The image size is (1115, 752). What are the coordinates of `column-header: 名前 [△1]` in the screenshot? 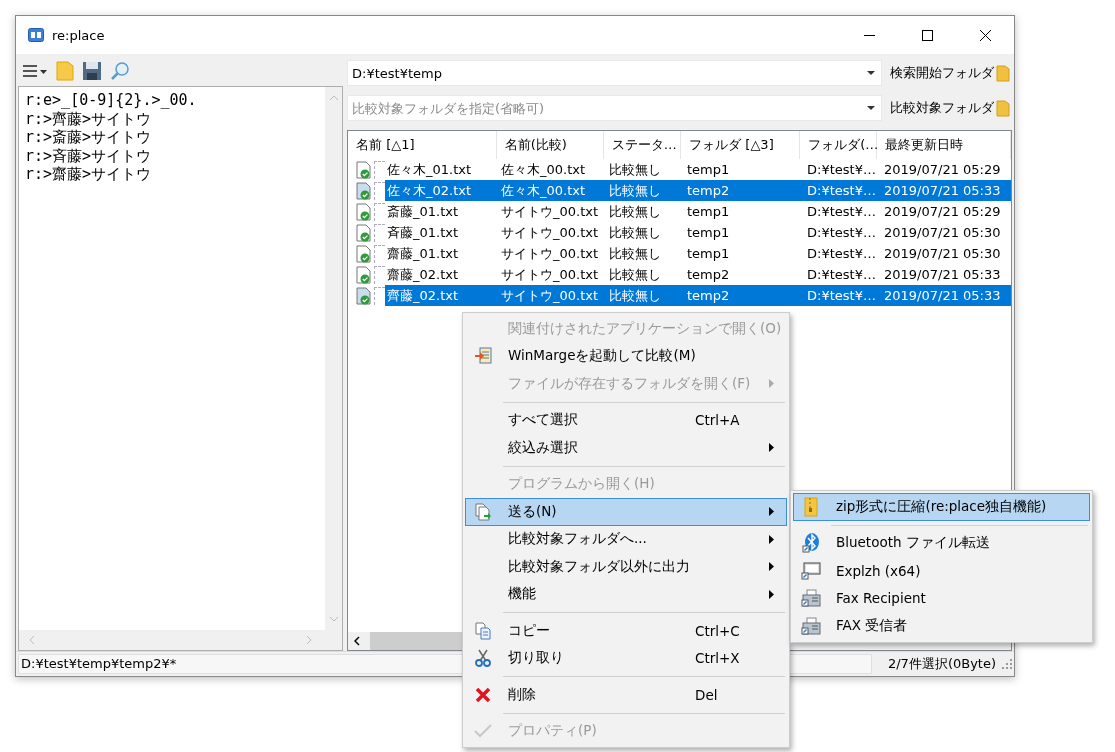 It's located at (422, 145).